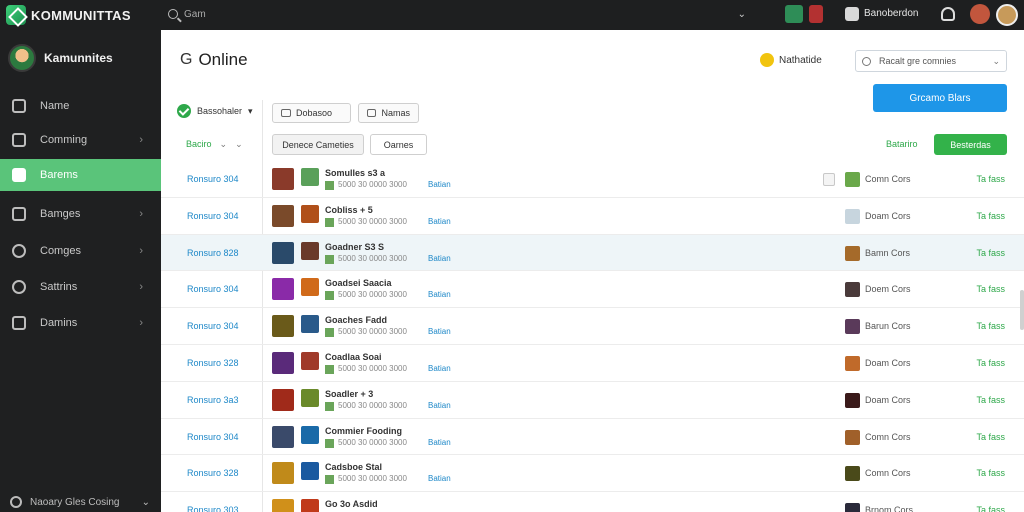  Describe the element at coordinates (363, 430) in the screenshot. I see `game-name: Commier Fooding` at that location.